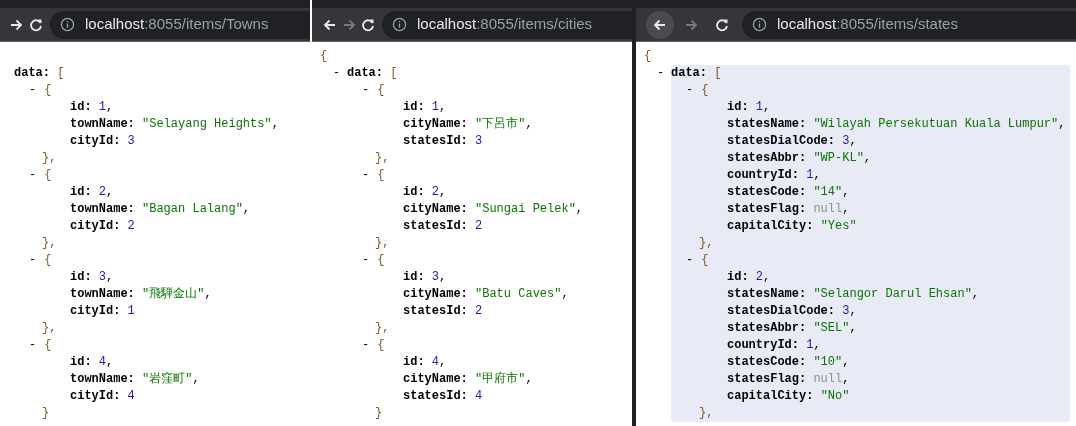 The height and width of the screenshot is (426, 1076). What do you see at coordinates (102, 141) in the screenshot?
I see `json-line: cityId: 3` at bounding box center [102, 141].